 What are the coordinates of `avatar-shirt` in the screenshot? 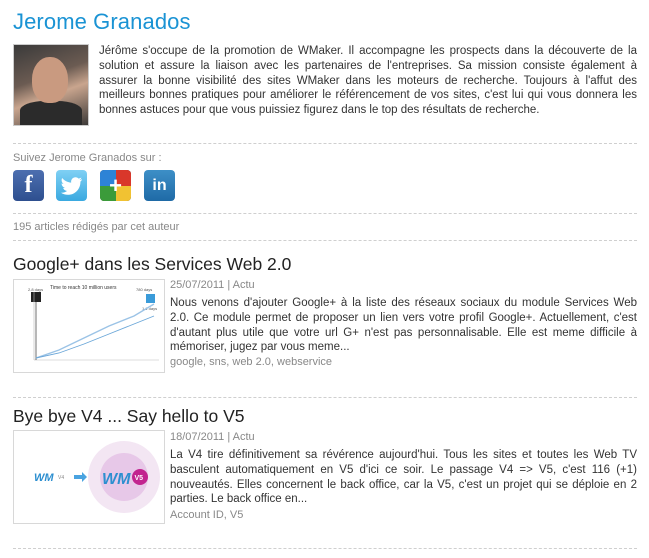 It's located at (51, 113).